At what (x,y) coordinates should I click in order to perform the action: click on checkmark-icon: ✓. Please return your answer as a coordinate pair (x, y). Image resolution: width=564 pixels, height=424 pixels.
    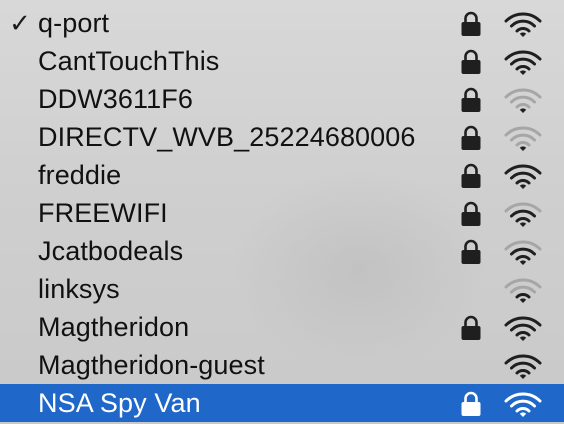
    Looking at the image, I should click on (20, 23).